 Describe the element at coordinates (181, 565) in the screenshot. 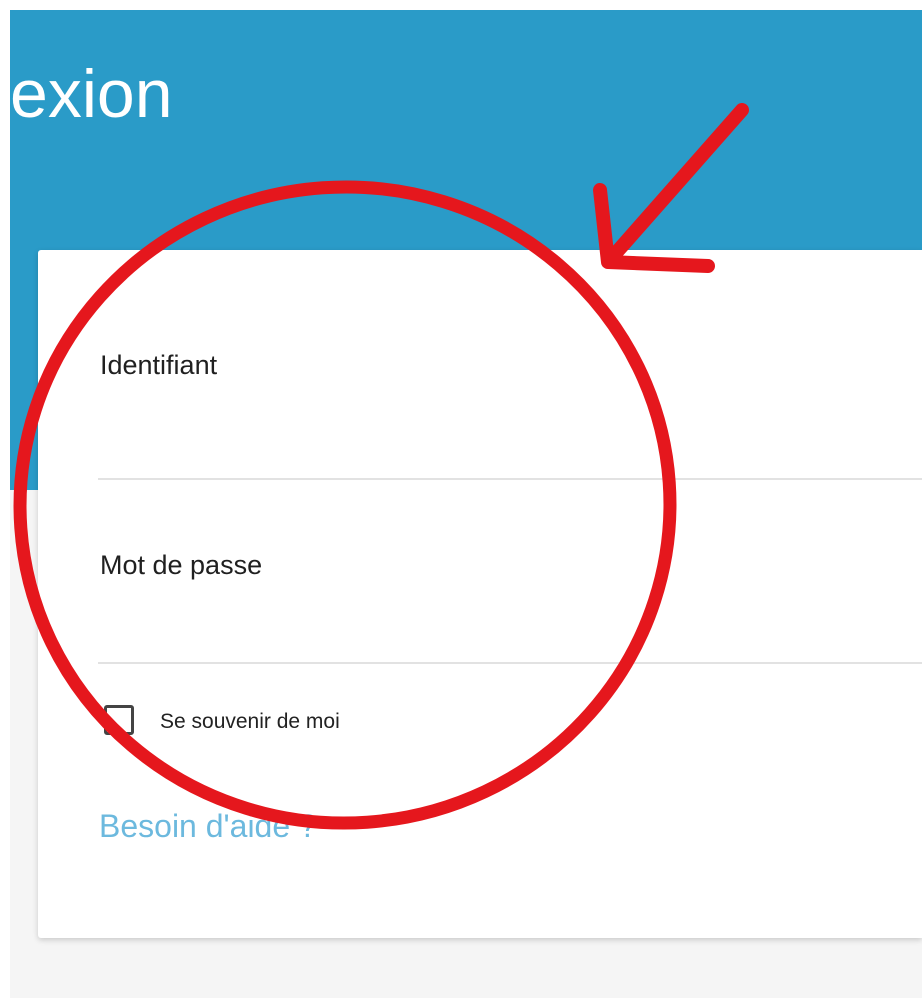

I see `password-label: Mot de passe` at that location.